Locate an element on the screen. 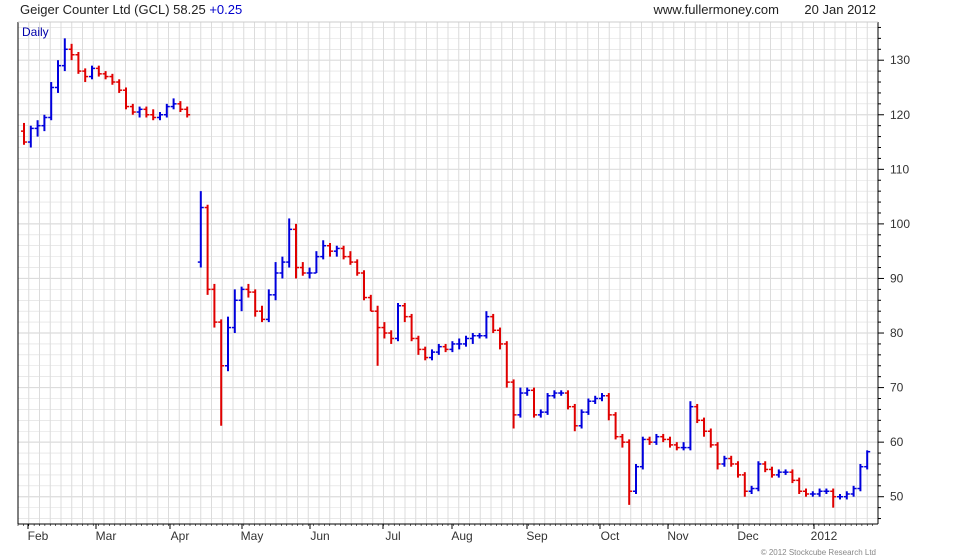 Image resolution: width=960 pixels, height=560 pixels. x-tick-label: Mar is located at coordinates (106, 536).